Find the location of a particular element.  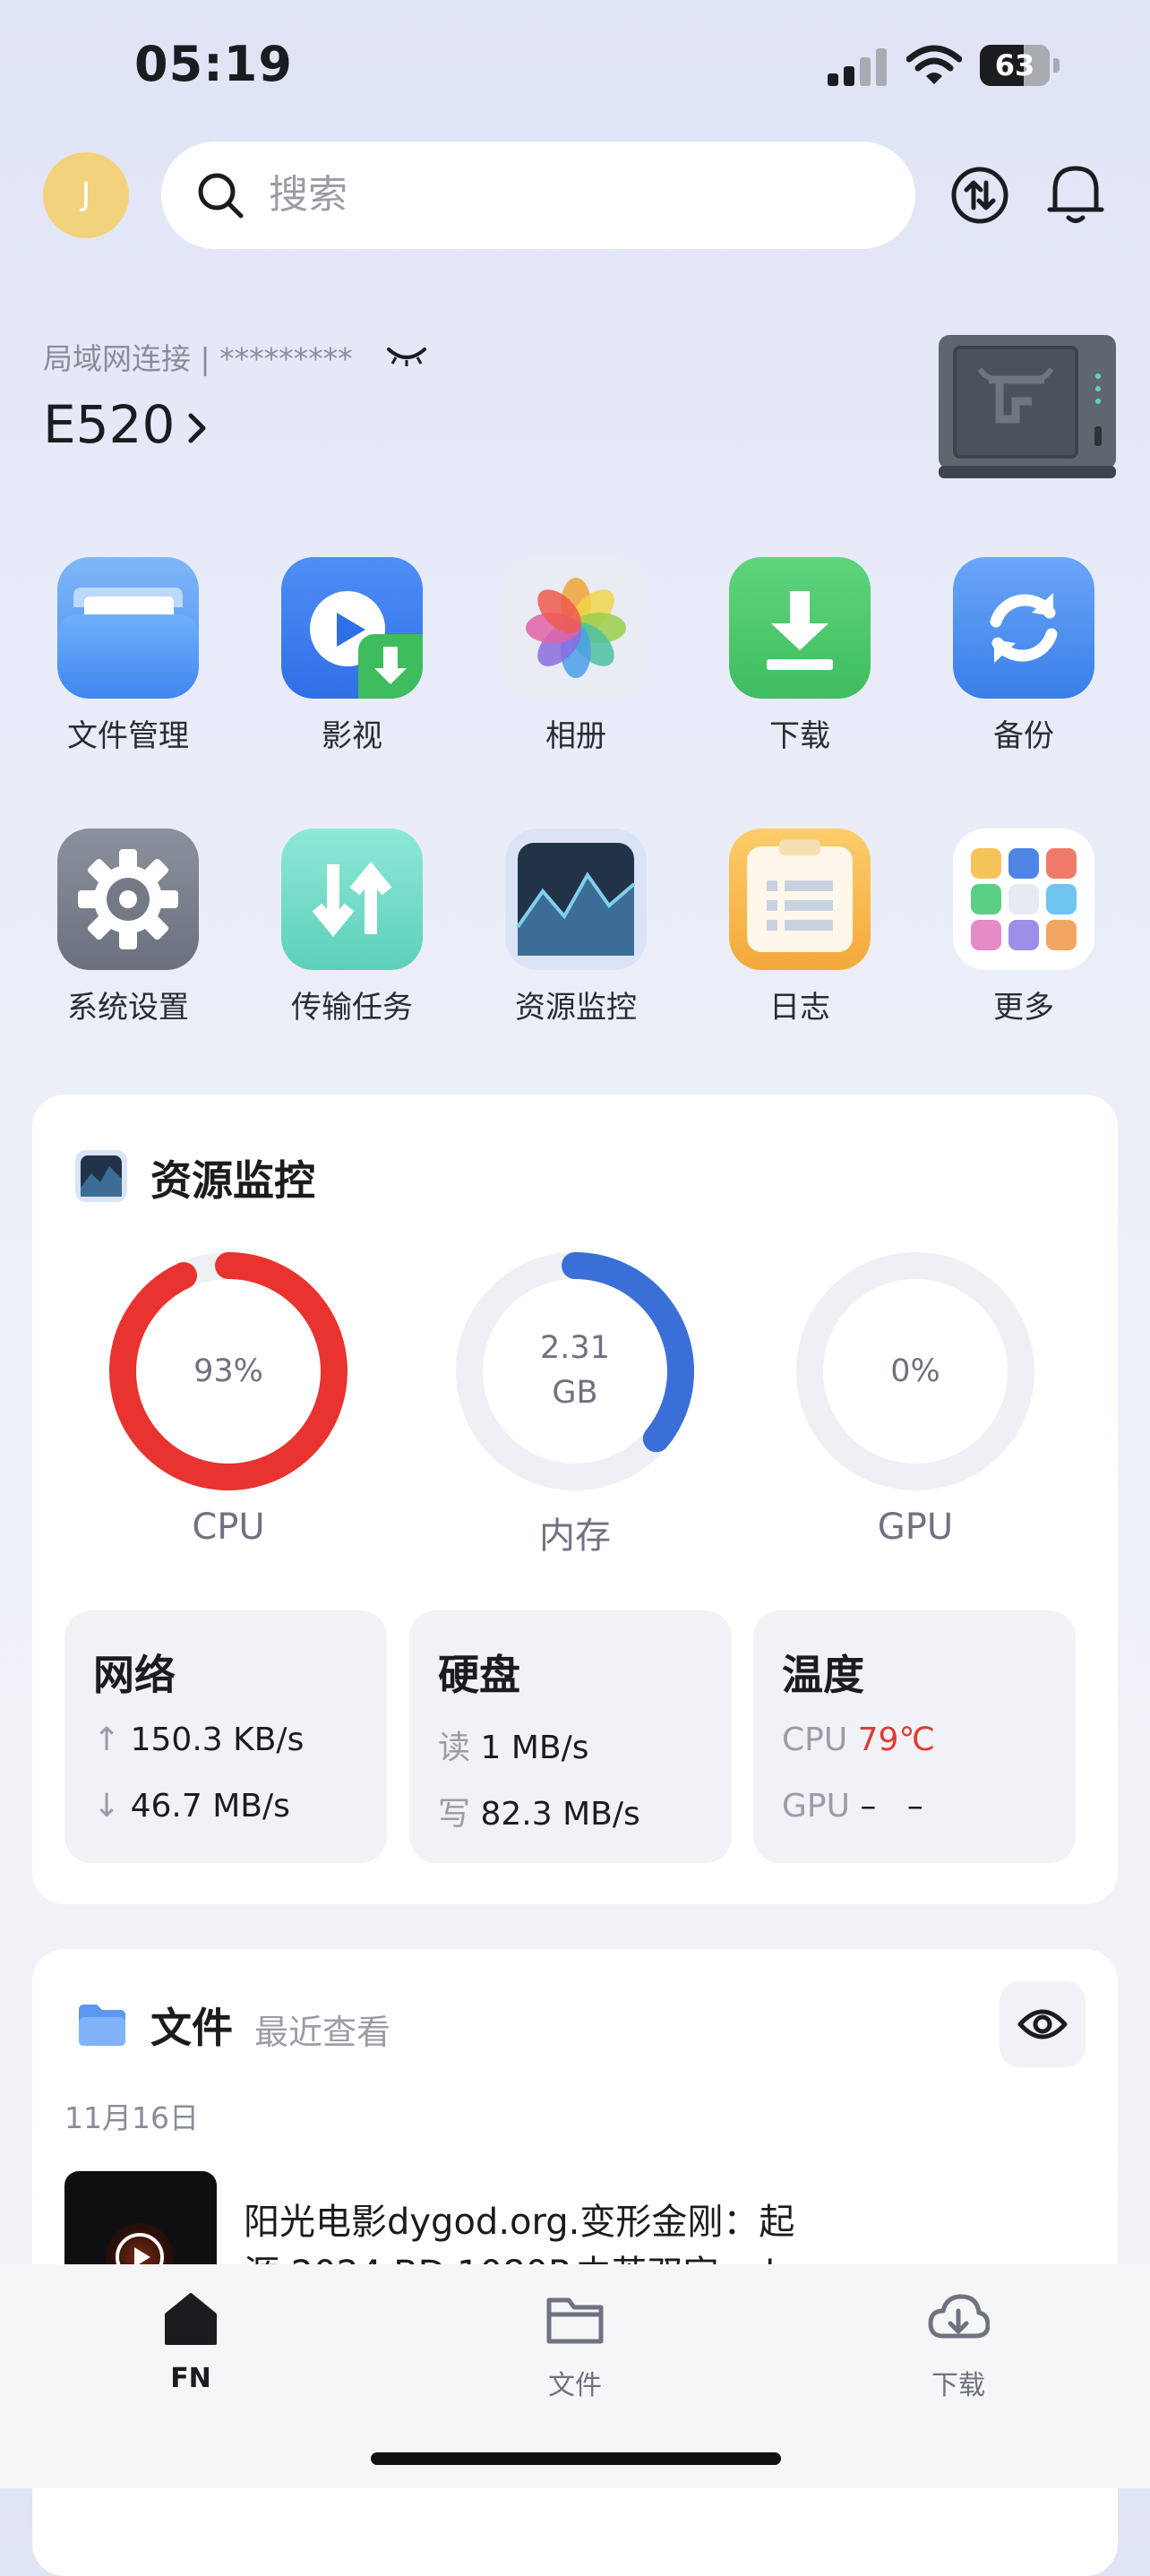

app-settings: 系统设置 is located at coordinates (128, 927).